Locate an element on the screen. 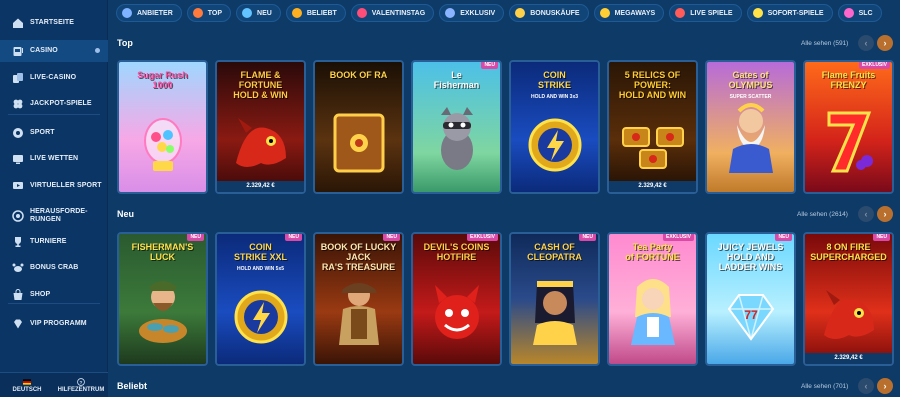  game-tile: FLAME & FORTUNE HOLD & WIN 2.329,42 € is located at coordinates (260, 127).